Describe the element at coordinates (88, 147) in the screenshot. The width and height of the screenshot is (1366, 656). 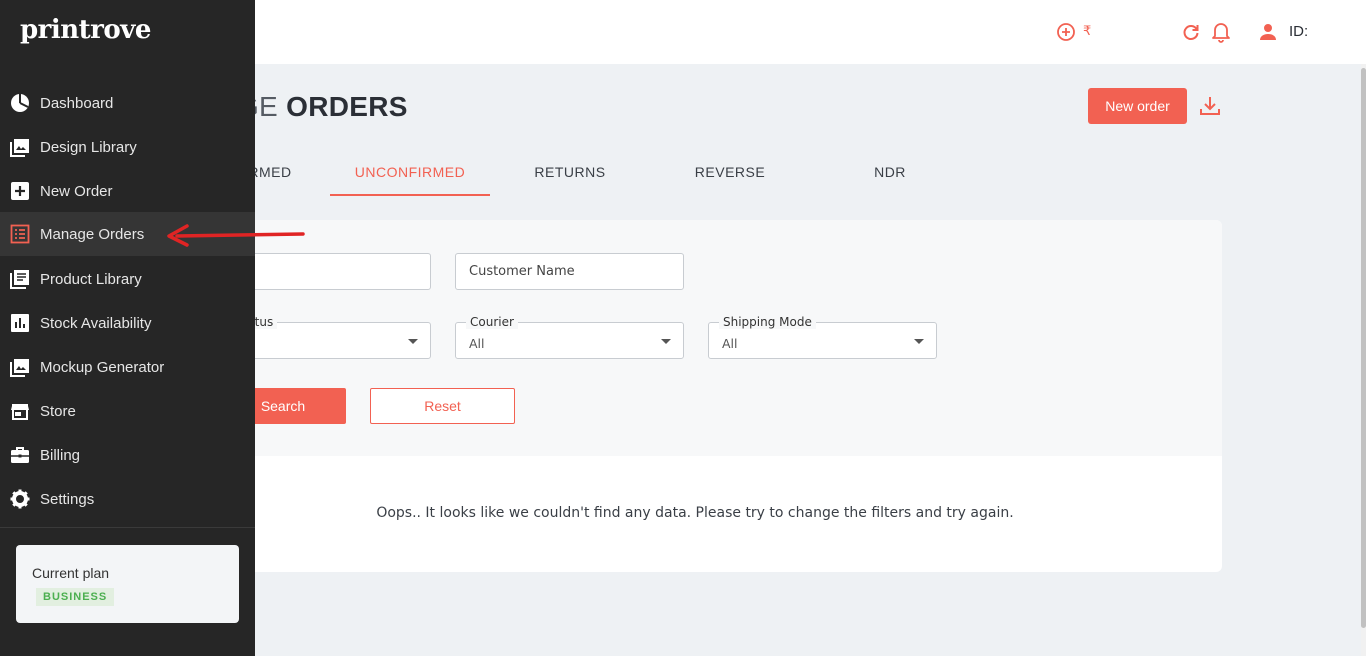
I see `sidebar-item-label: Design Library` at that location.